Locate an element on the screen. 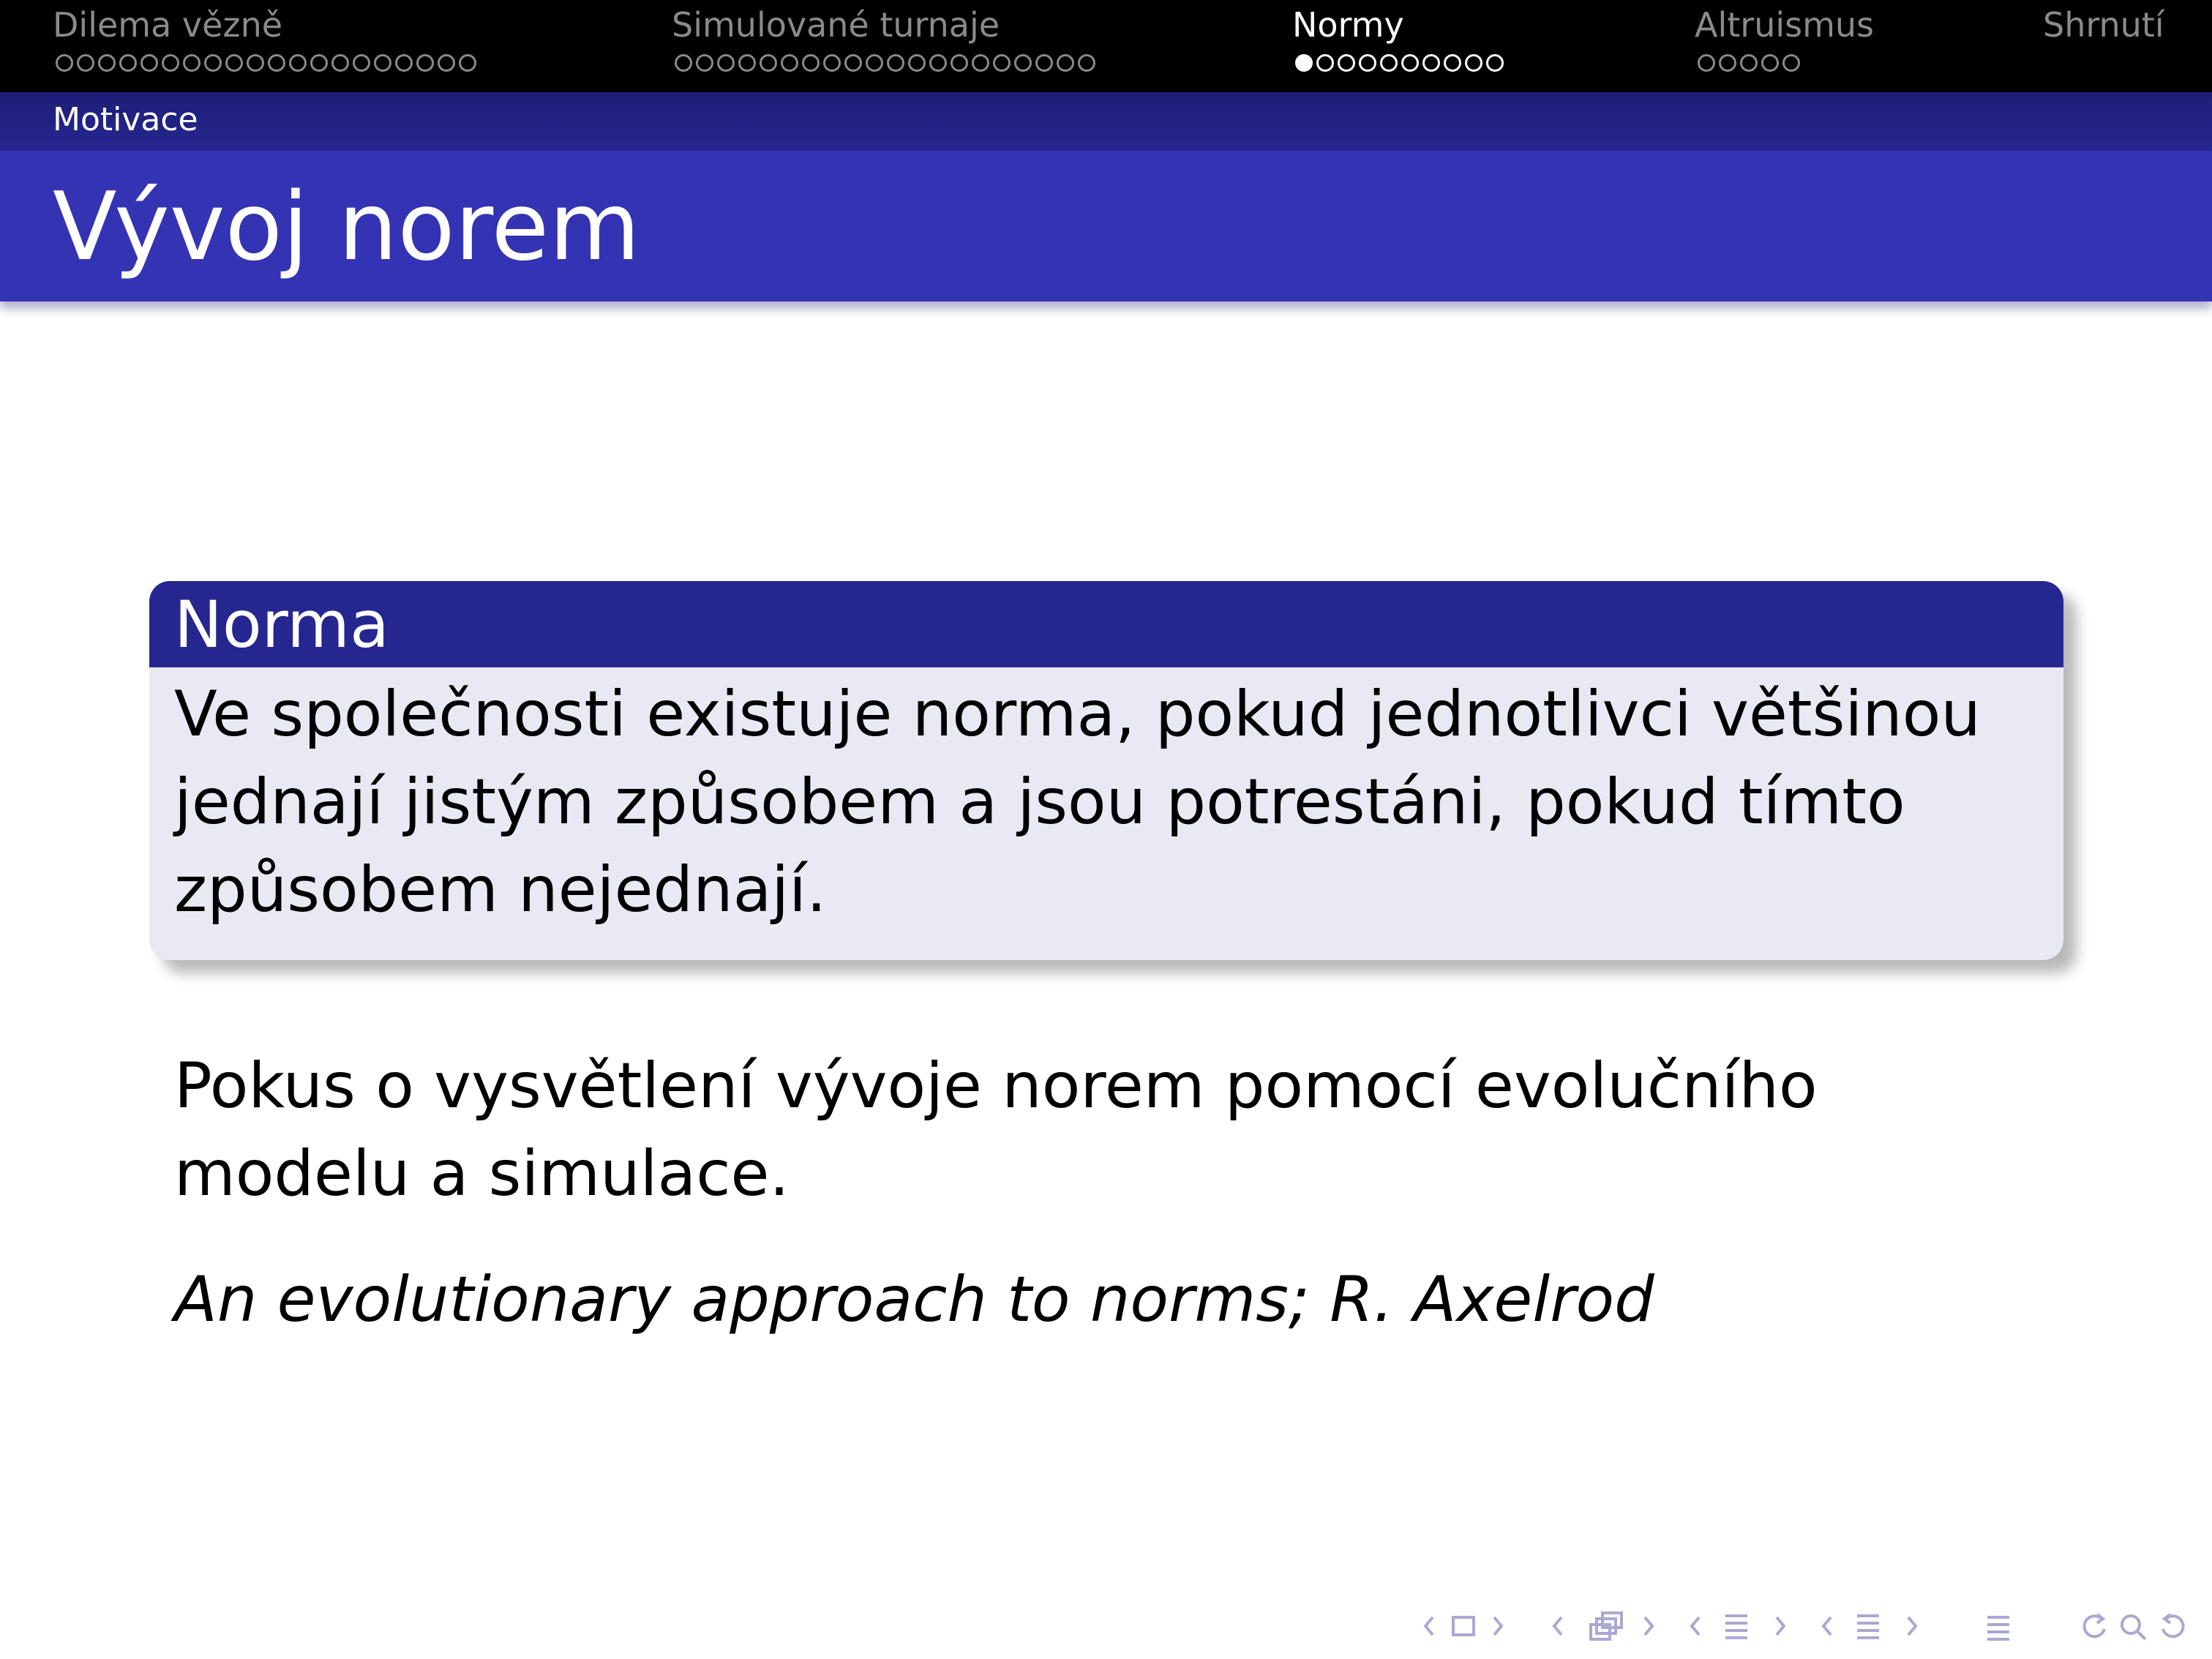 The height and width of the screenshot is (1659, 2212). block-header is located at coordinates (1106, 624).